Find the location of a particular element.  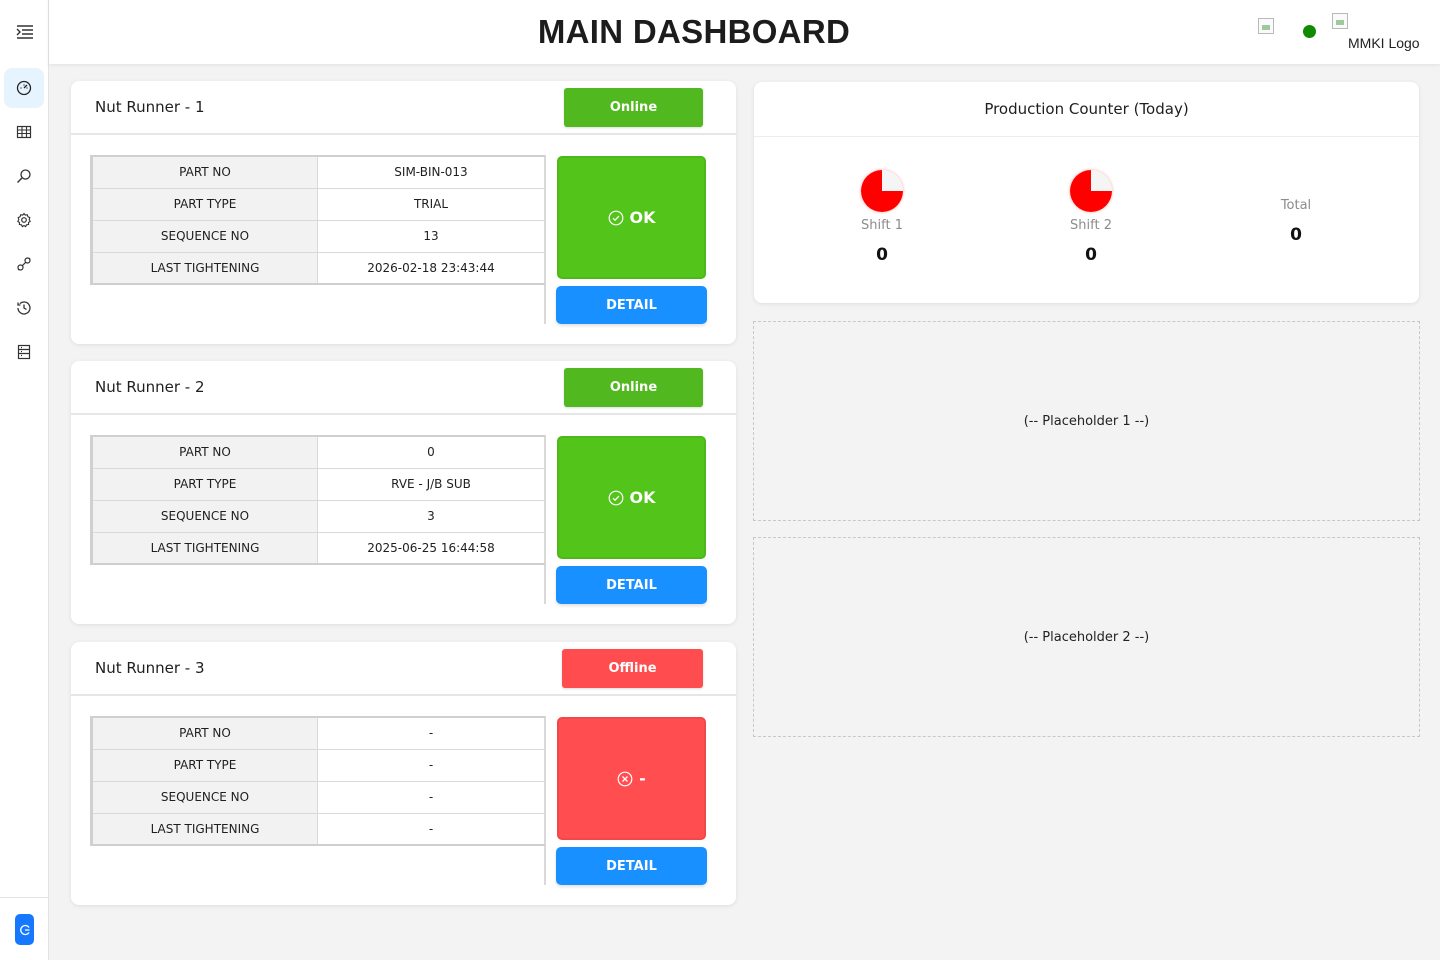

sidebar-item-database is located at coordinates (24, 352).